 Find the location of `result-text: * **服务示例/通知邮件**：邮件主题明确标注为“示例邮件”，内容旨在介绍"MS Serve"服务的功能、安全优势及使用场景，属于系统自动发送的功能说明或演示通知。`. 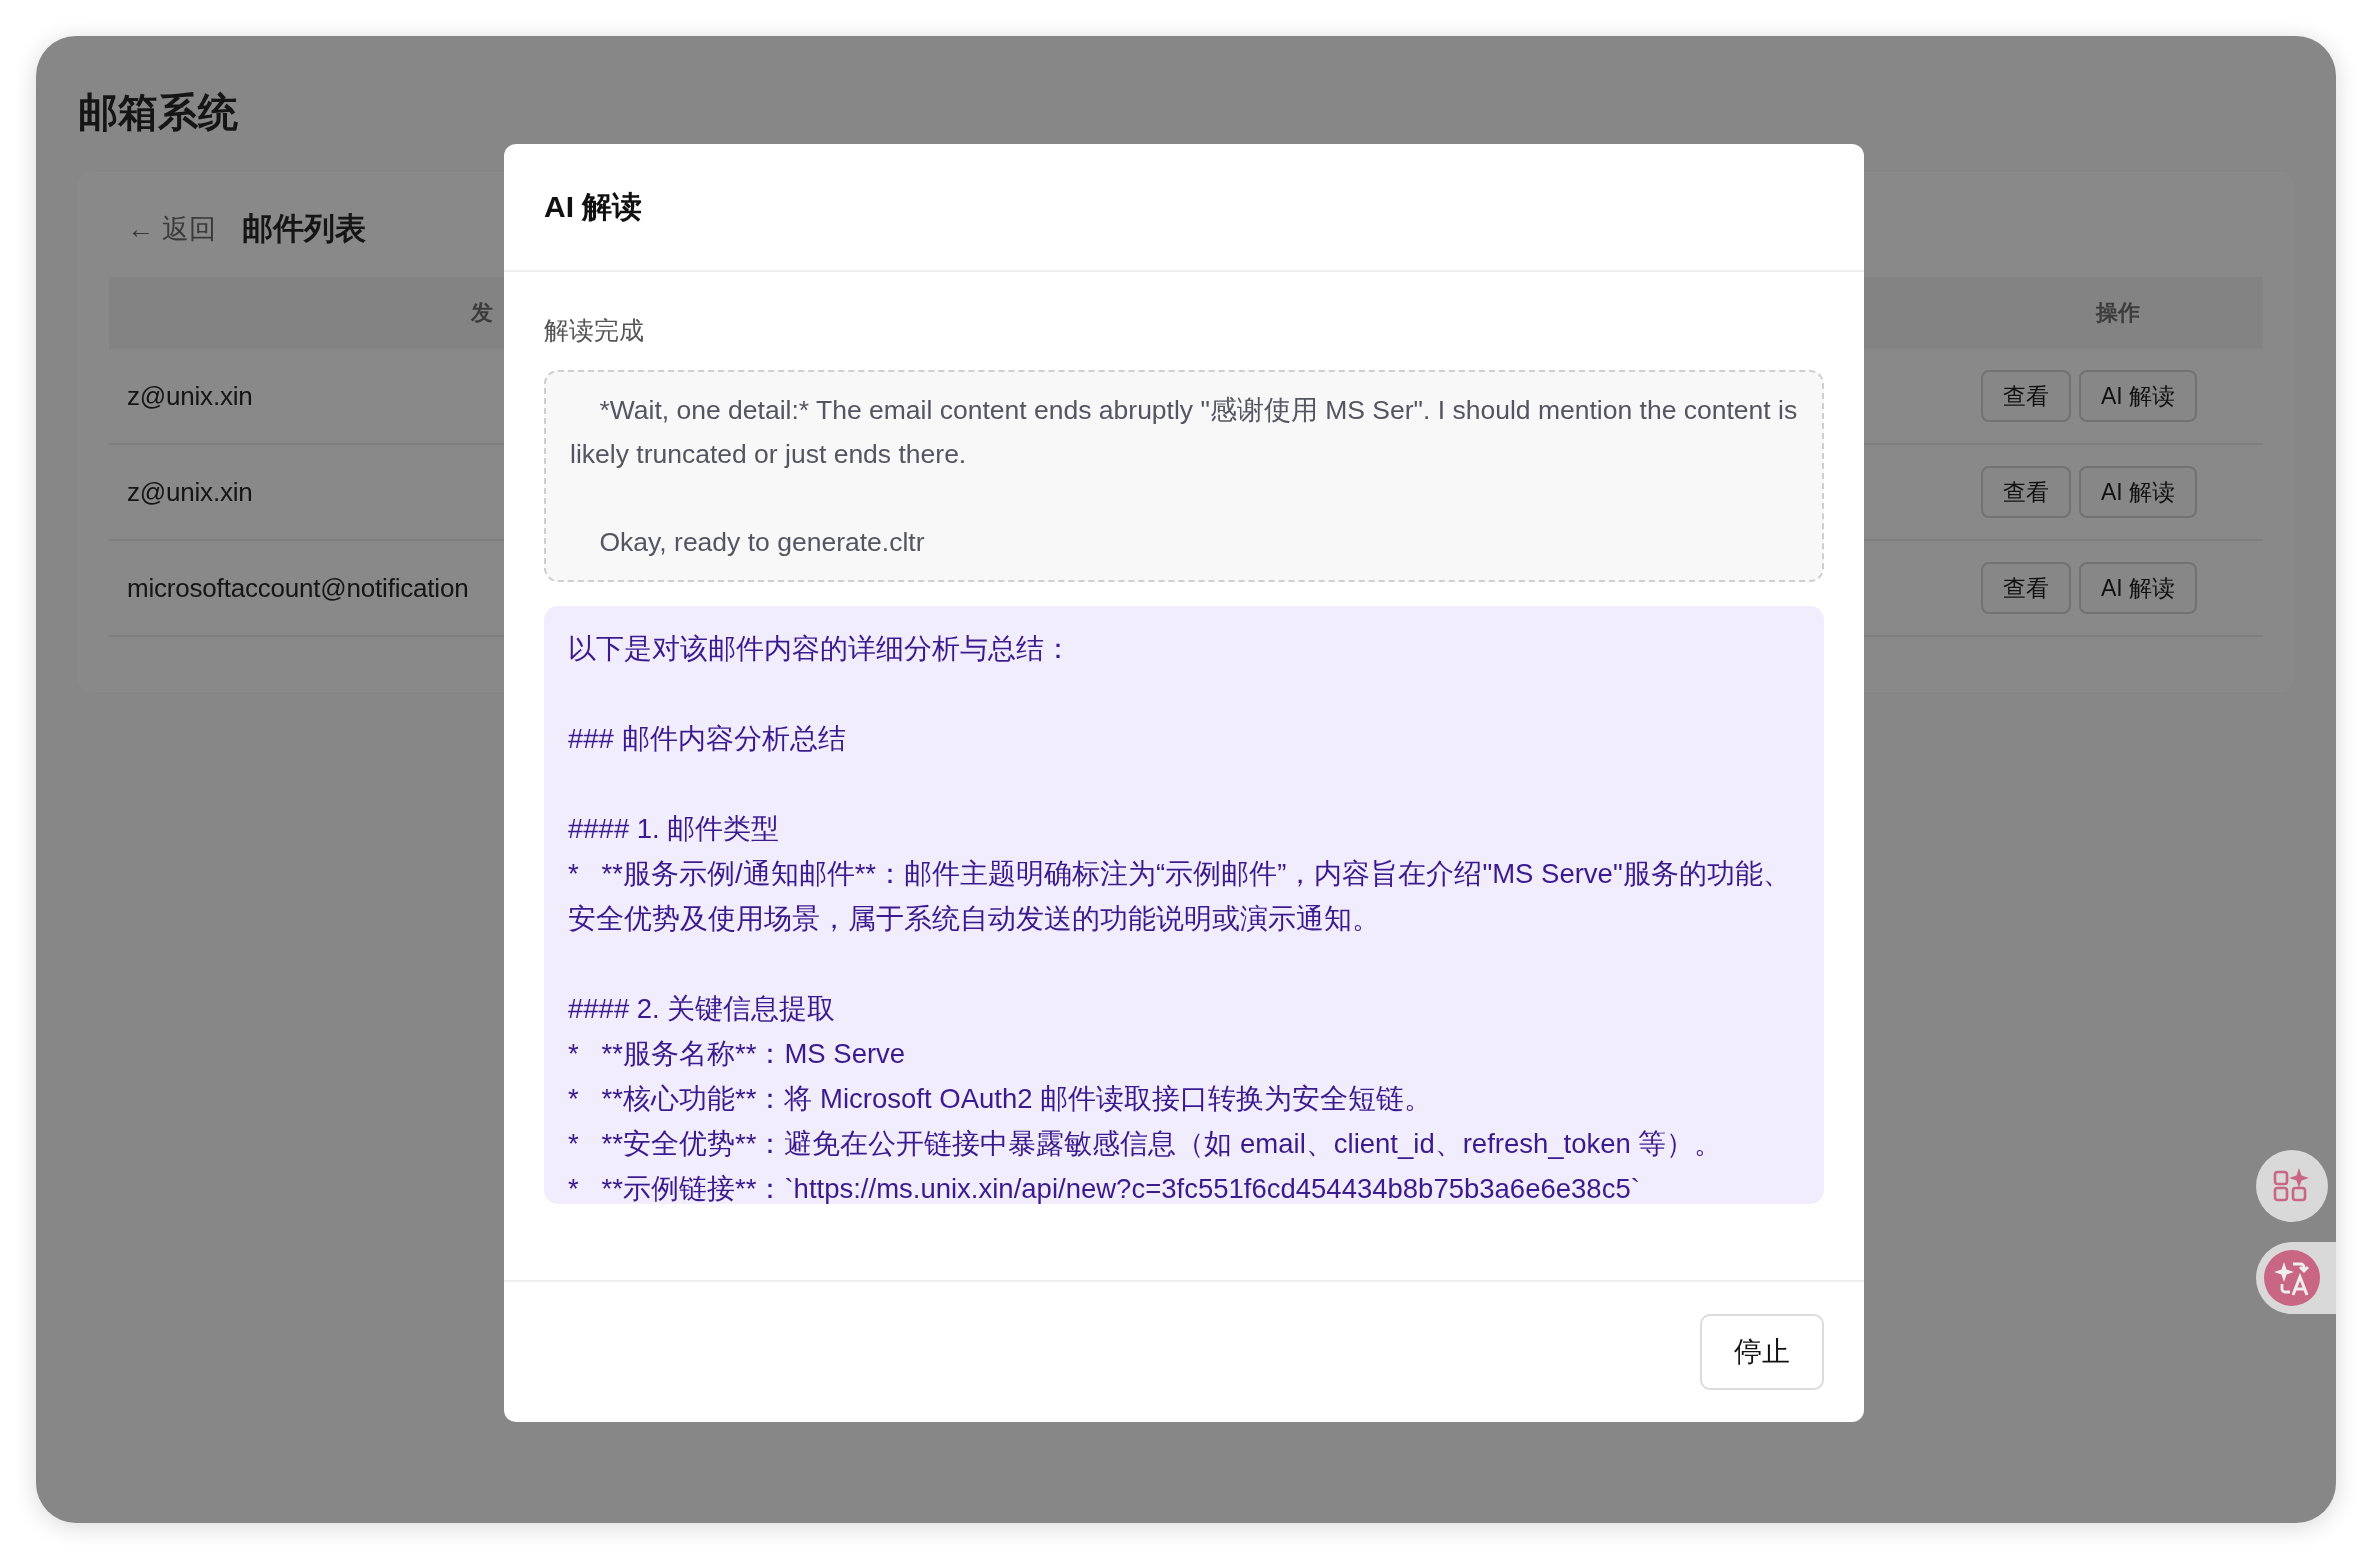

result-text: * **服务示例/通知邮件**：邮件主题明确标注为“示例邮件”，内容旨在介绍"MS Serve"服务的功能、安全优势及使用场景，属于系统自动发送的功能说明或演示通知。 is located at coordinates (1180, 896).